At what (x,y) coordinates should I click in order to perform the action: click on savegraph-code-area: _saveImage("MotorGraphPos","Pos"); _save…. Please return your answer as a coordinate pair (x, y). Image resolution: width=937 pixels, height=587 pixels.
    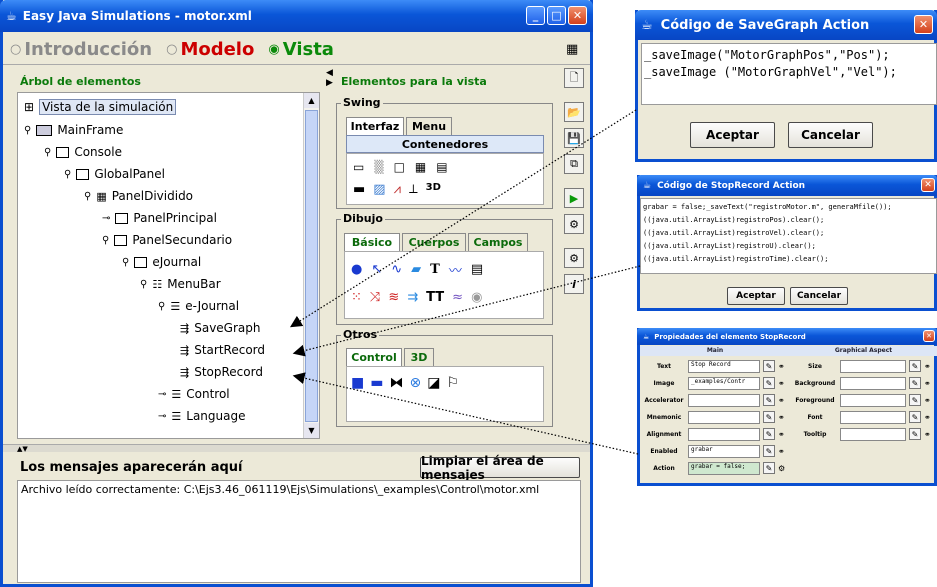
    Looking at the image, I should click on (789, 74).